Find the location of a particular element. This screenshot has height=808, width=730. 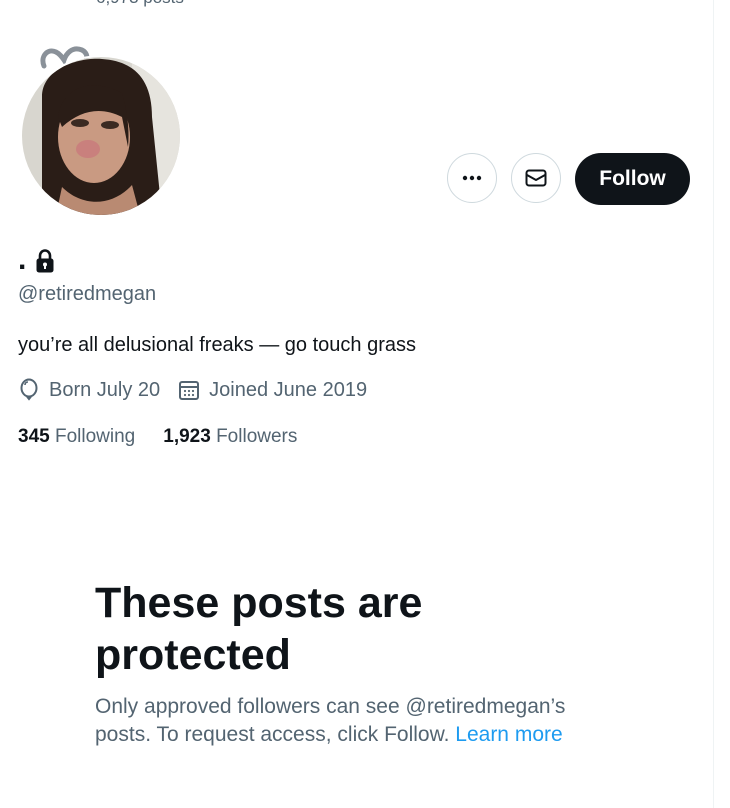

more-options-button is located at coordinates (472, 178).